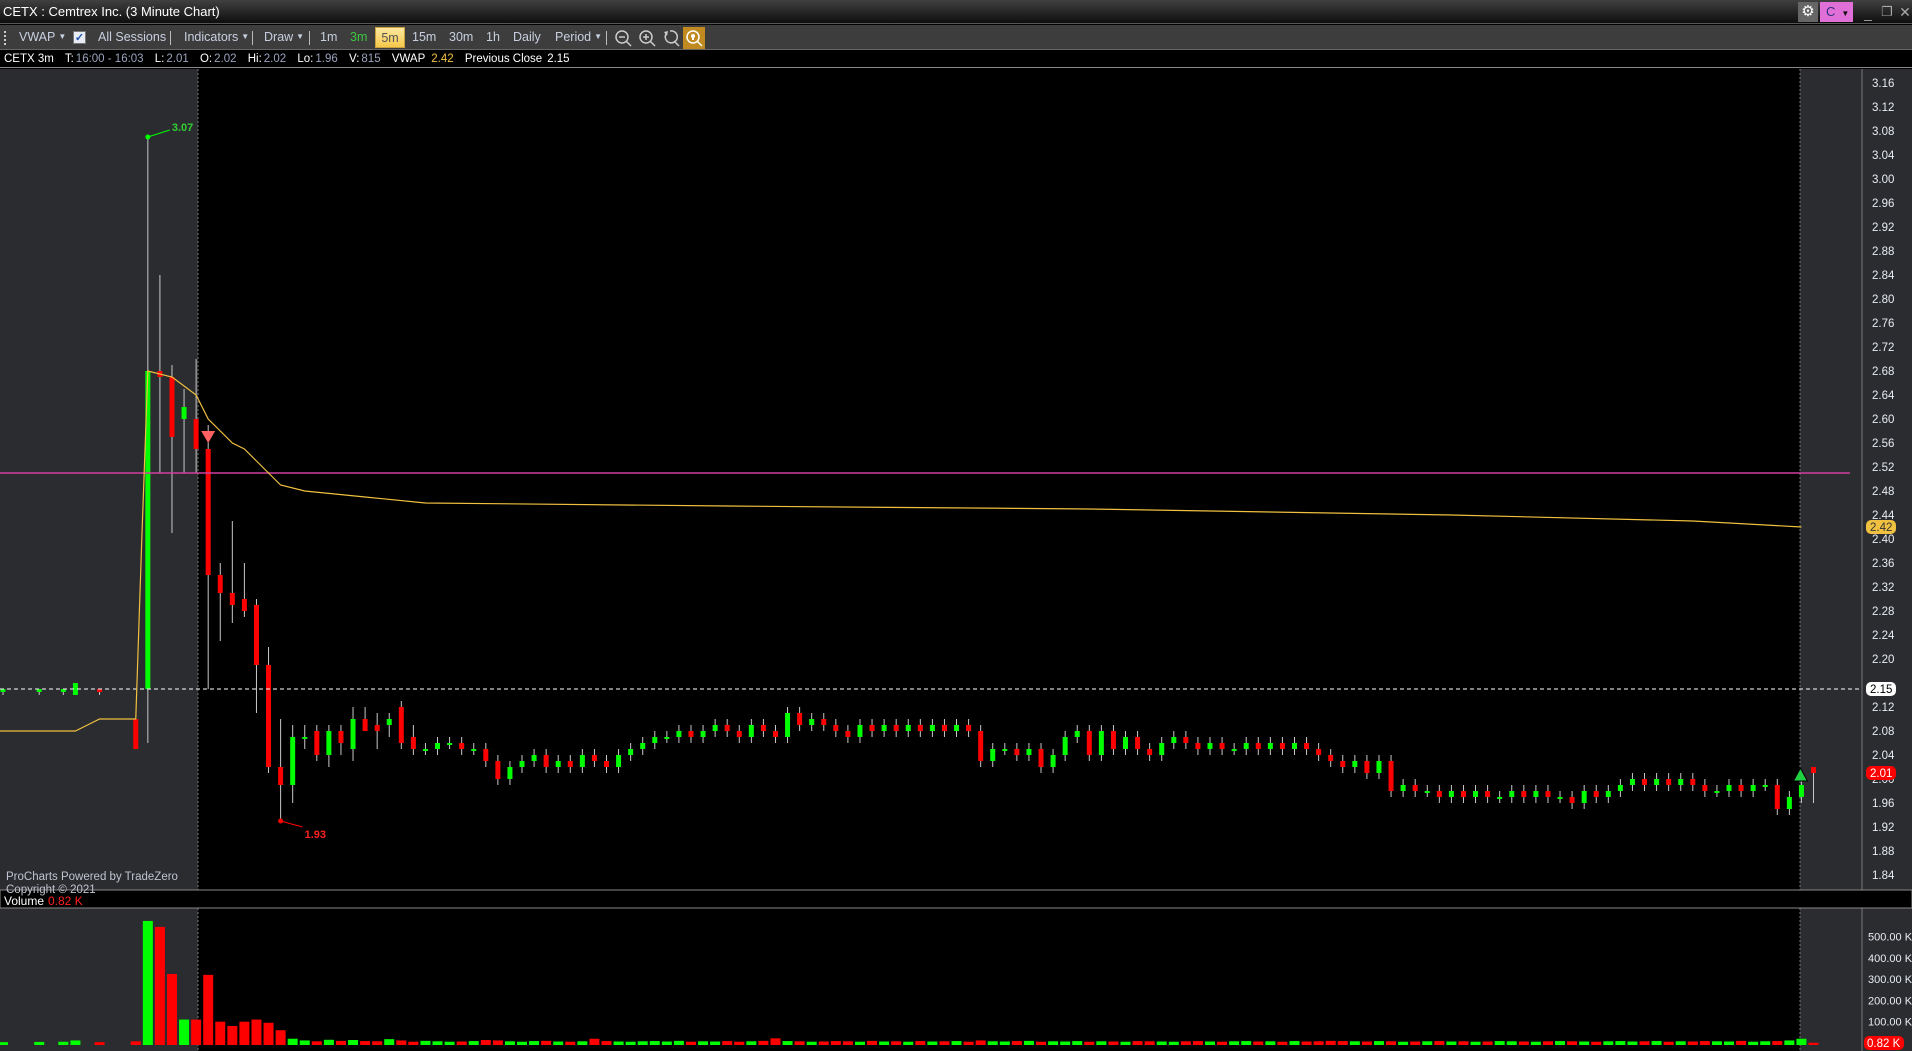 The image size is (1912, 1051). Describe the element at coordinates (956, 899) in the screenshot. I see `volume-header` at that location.